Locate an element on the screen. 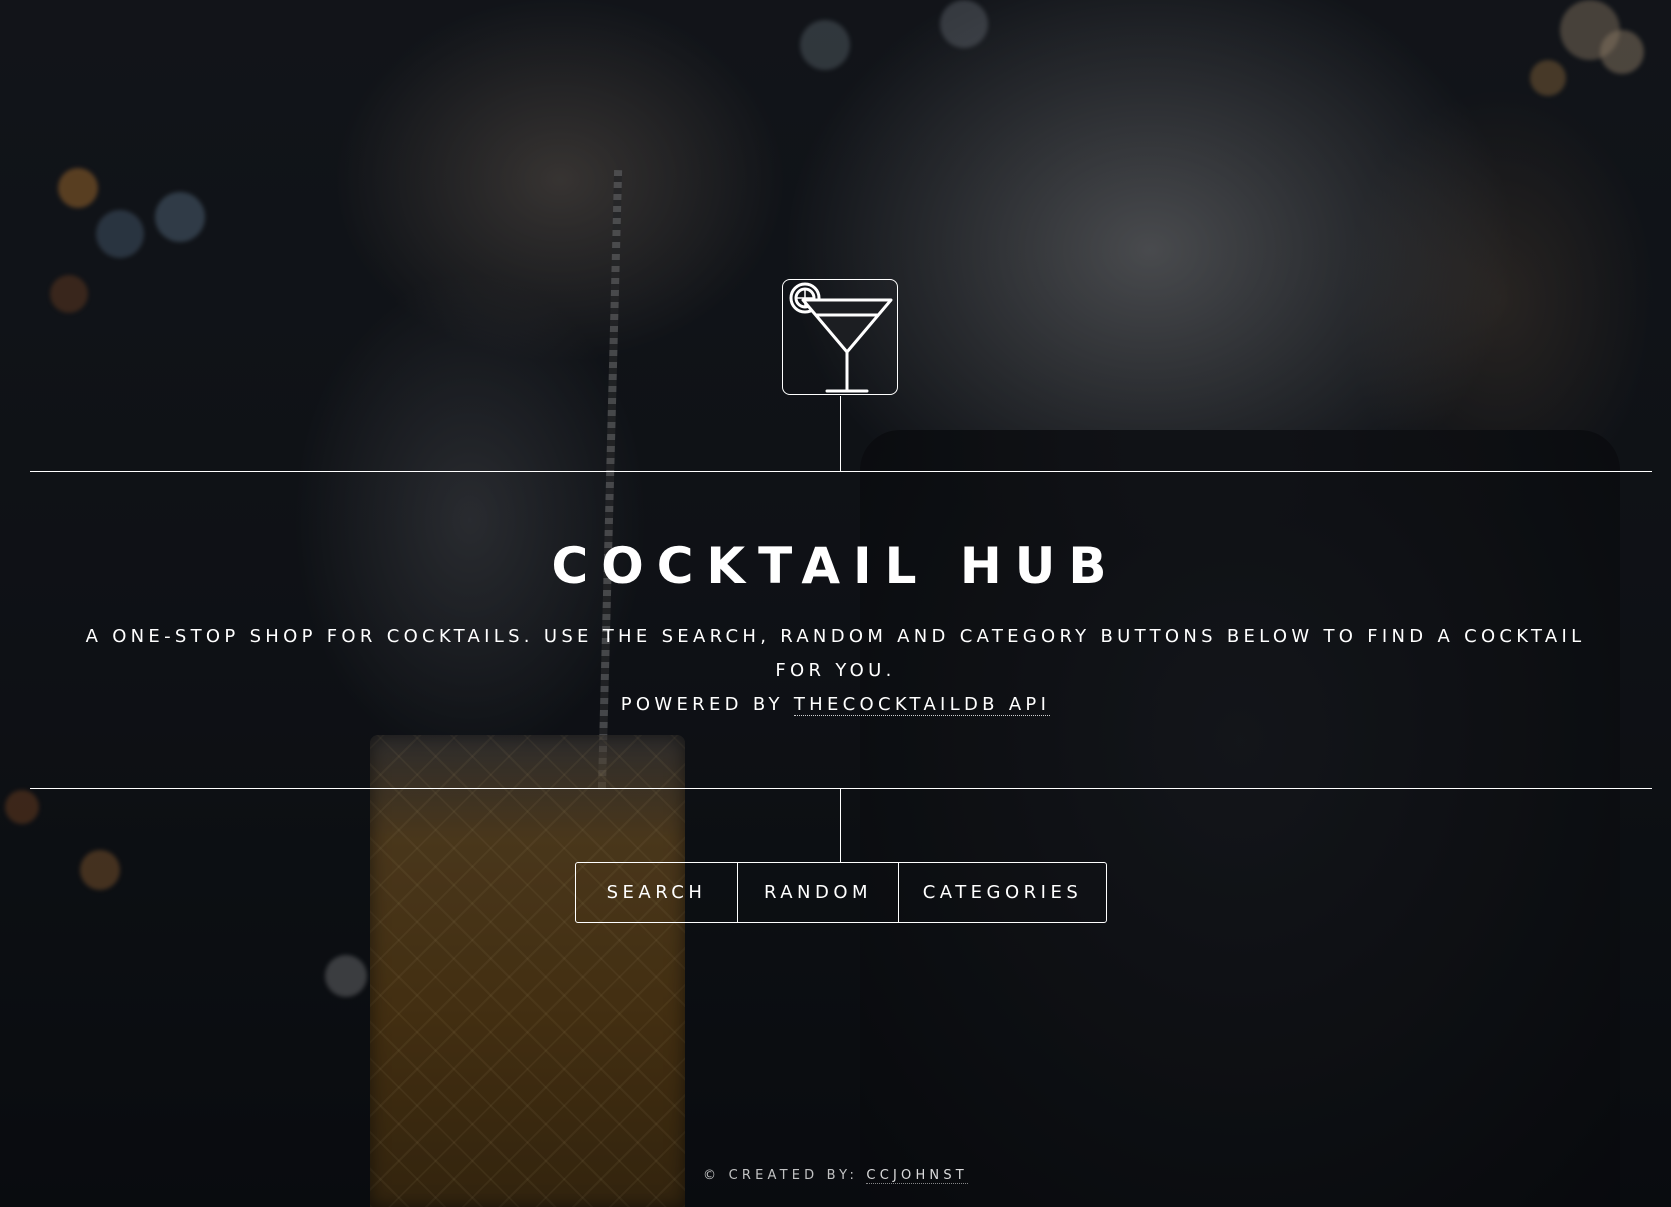 This screenshot has height=1207, width=1671. divider-top is located at coordinates (841, 471).